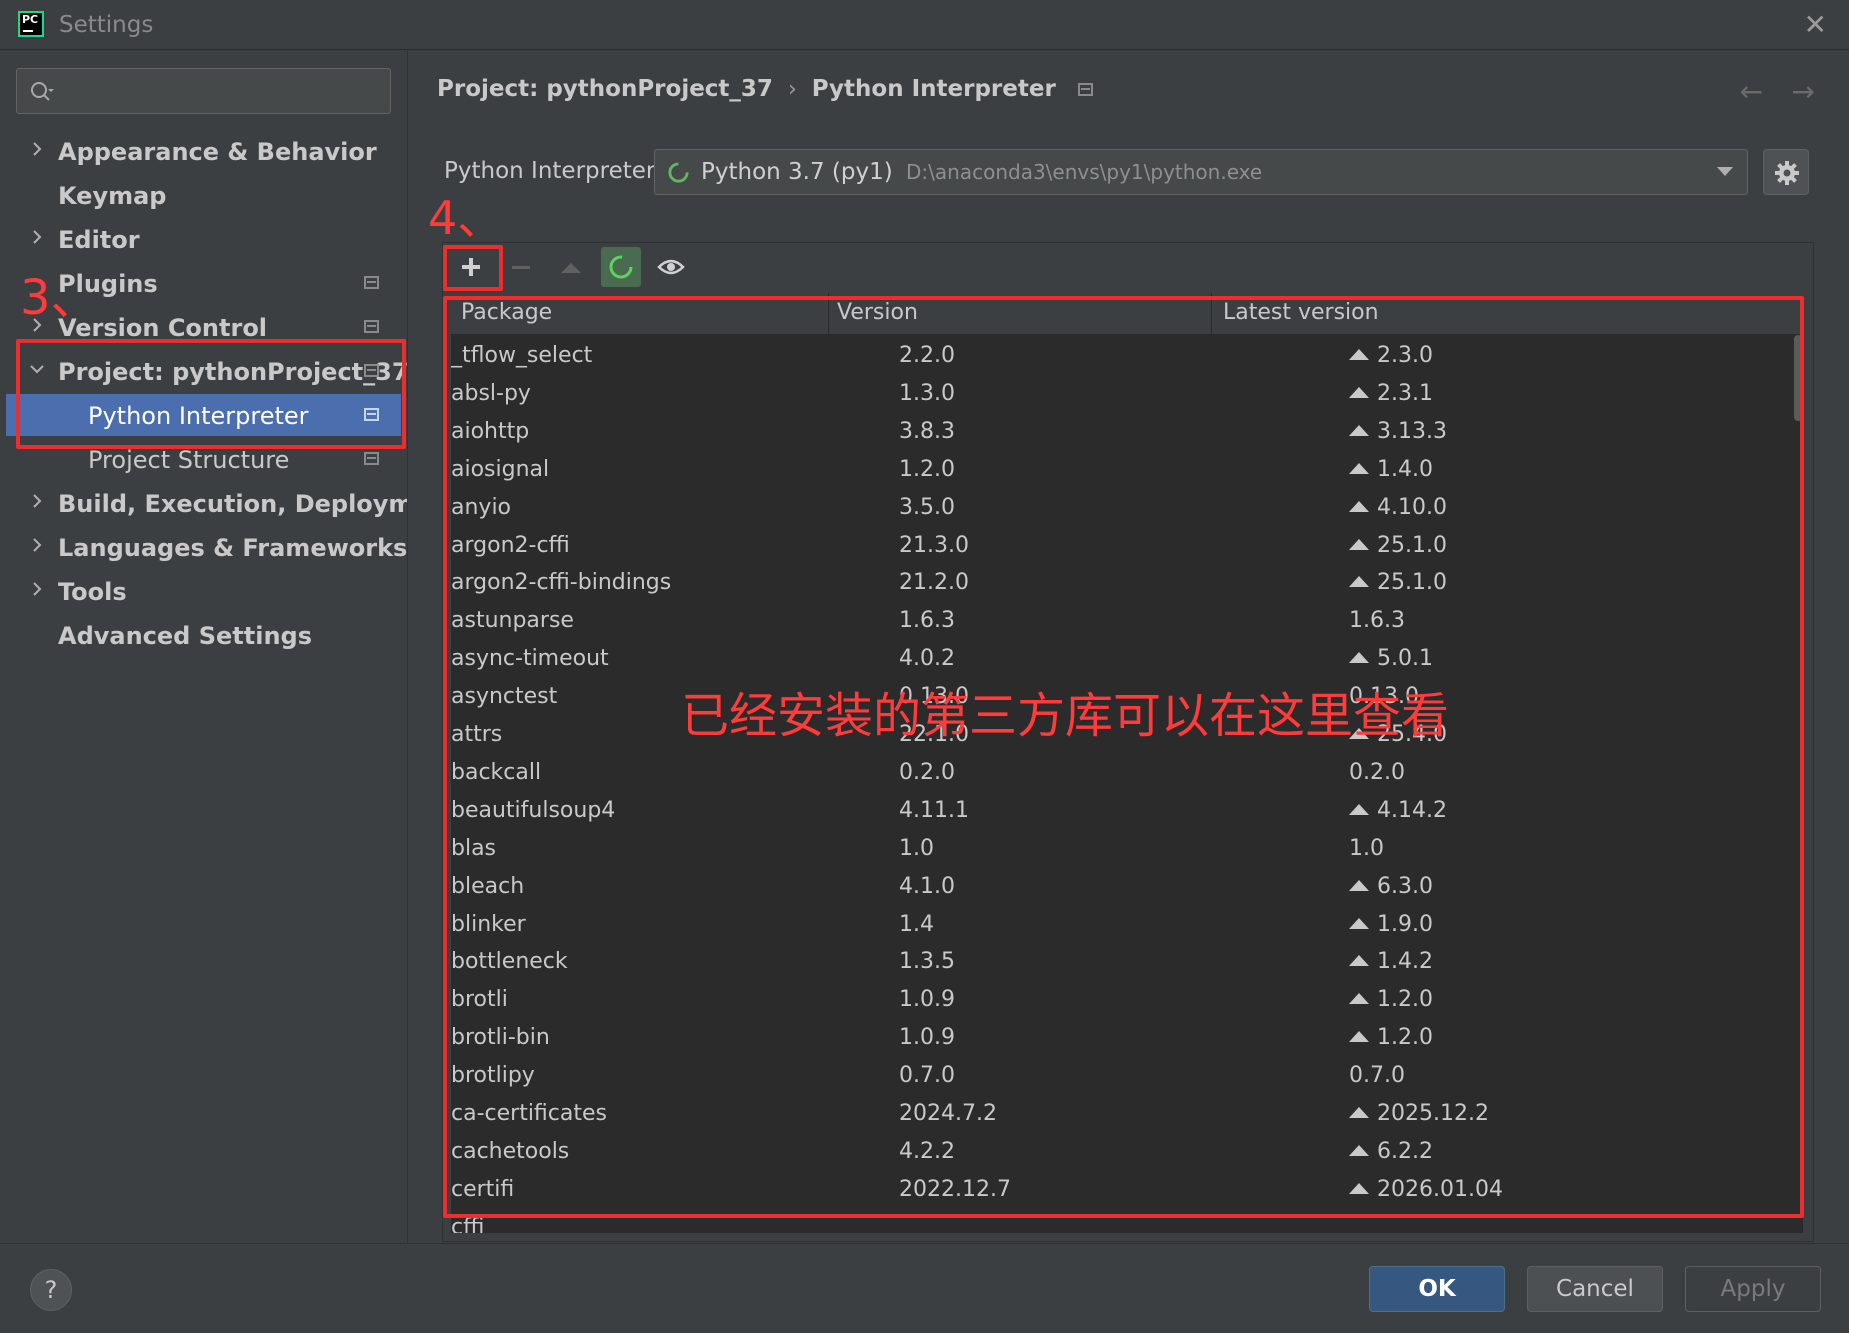  I want to click on cell-text: cachetools, so click(510, 1151).